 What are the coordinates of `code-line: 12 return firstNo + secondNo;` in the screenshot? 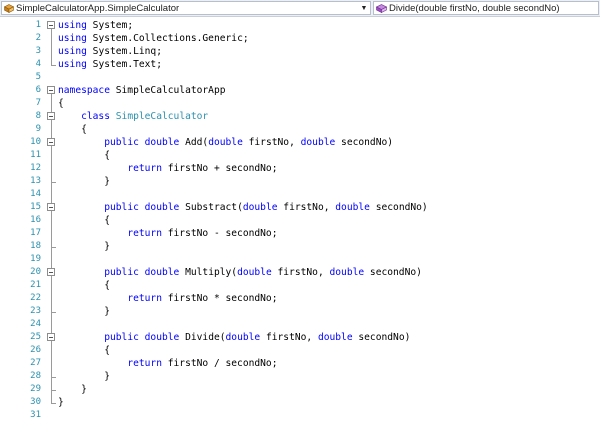 It's located at (300, 168).